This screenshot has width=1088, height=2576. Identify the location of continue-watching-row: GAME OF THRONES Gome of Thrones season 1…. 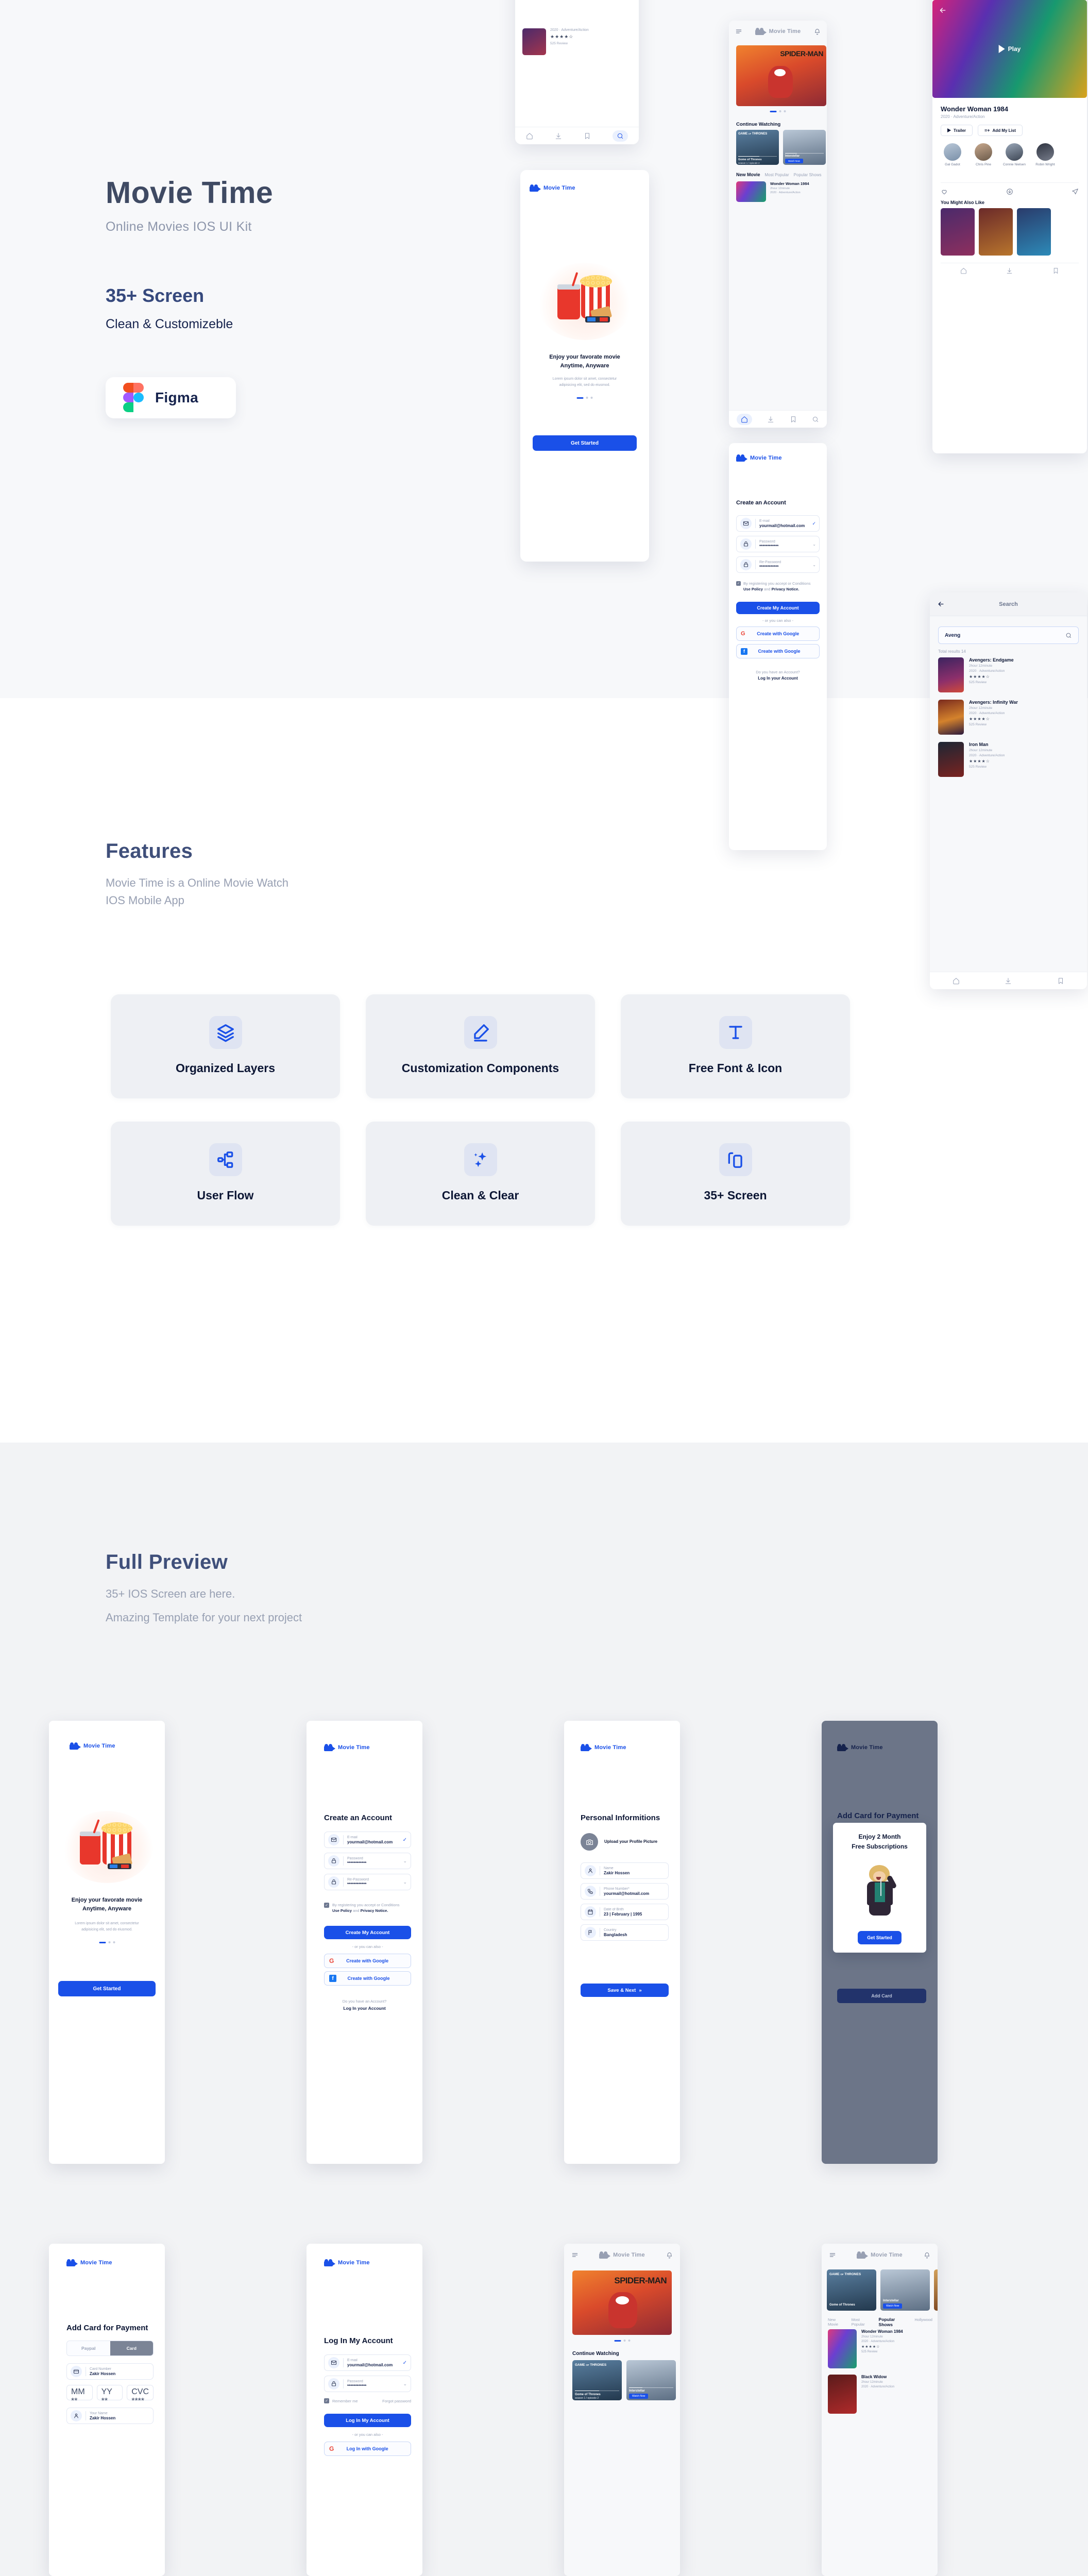
(624, 2380).